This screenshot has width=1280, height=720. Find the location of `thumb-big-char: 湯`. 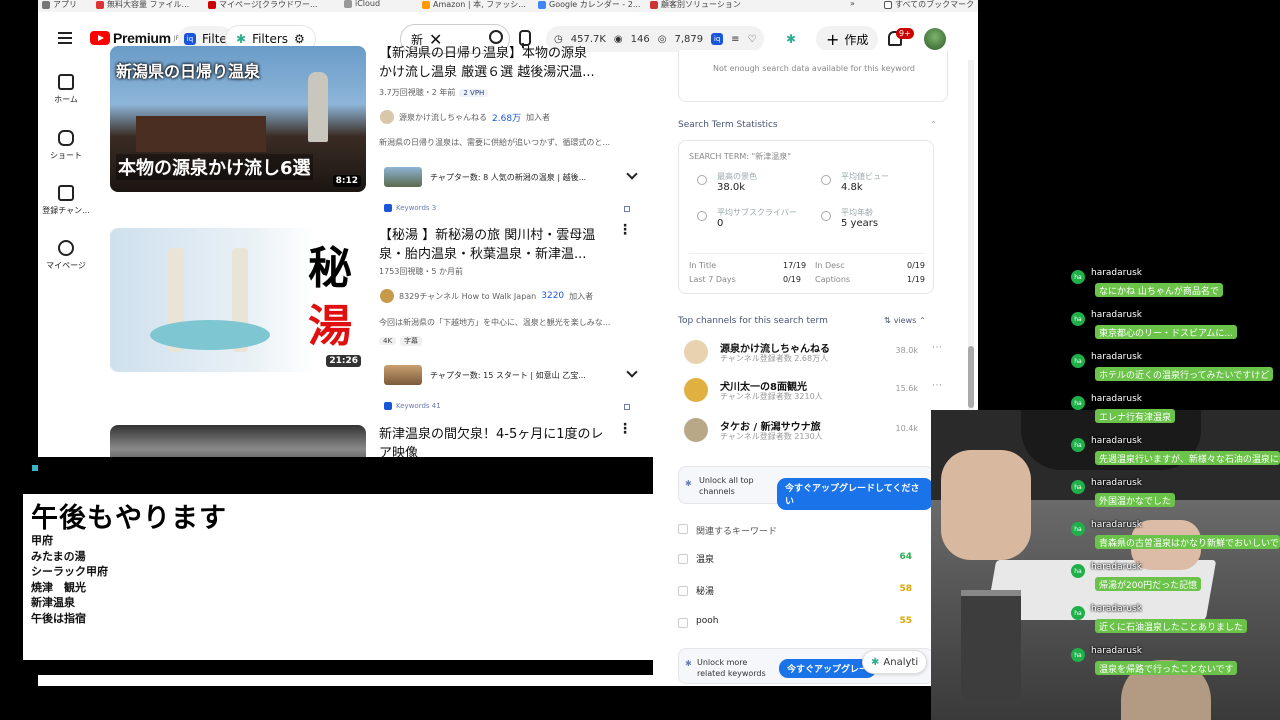

thumb-big-char: 湯 is located at coordinates (330, 326).